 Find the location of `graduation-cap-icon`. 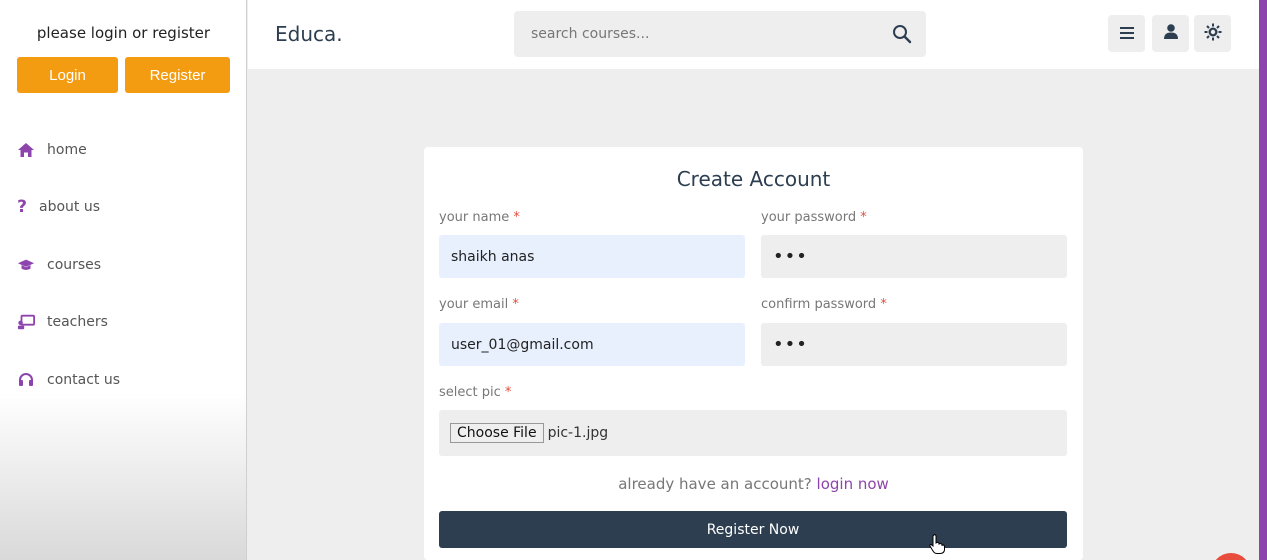

graduation-cap-icon is located at coordinates (26, 265).